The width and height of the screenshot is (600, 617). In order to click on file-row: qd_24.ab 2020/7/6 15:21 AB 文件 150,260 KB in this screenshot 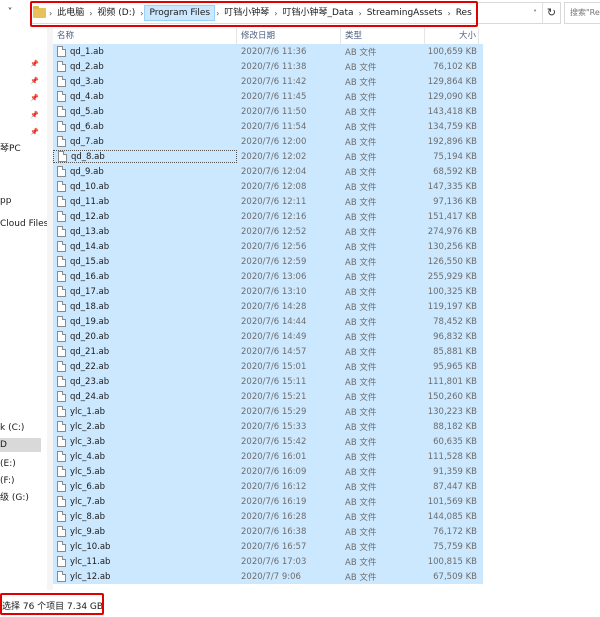, I will do `click(268, 396)`.